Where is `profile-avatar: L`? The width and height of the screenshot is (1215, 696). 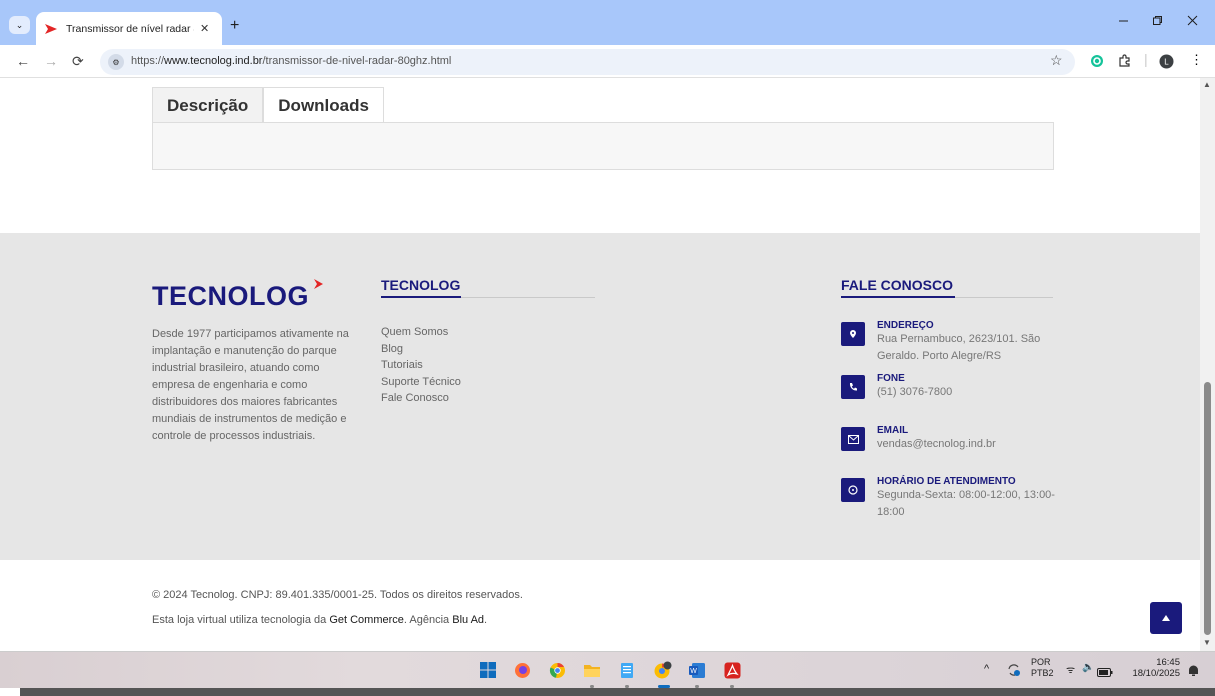 profile-avatar: L is located at coordinates (1166, 64).